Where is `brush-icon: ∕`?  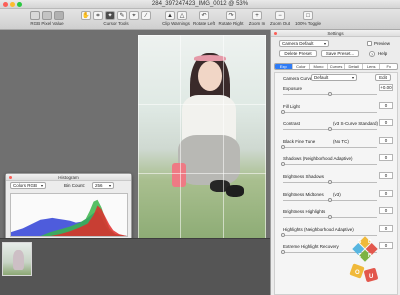
brush-icon: ∕ is located at coordinates (146, 15).